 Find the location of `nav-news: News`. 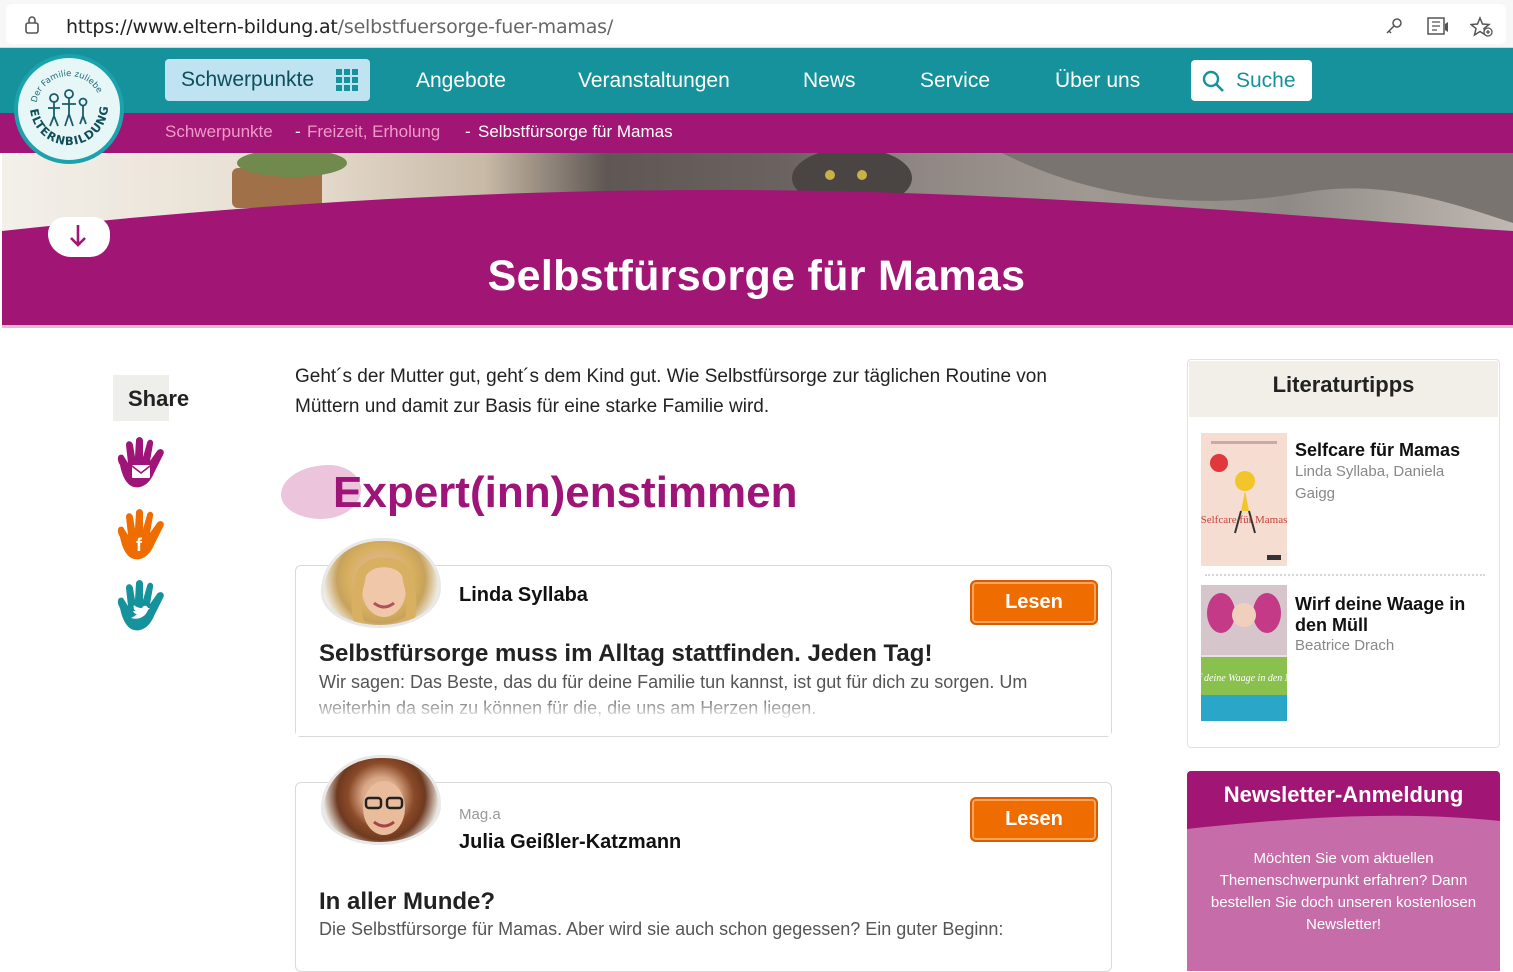

nav-news: News is located at coordinates (829, 81).